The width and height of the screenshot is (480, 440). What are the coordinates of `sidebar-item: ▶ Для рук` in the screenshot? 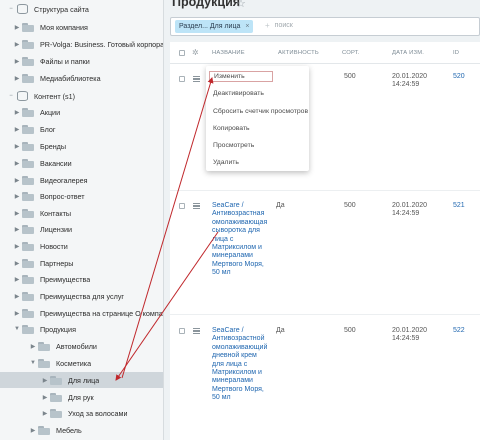 It's located at (81, 397).